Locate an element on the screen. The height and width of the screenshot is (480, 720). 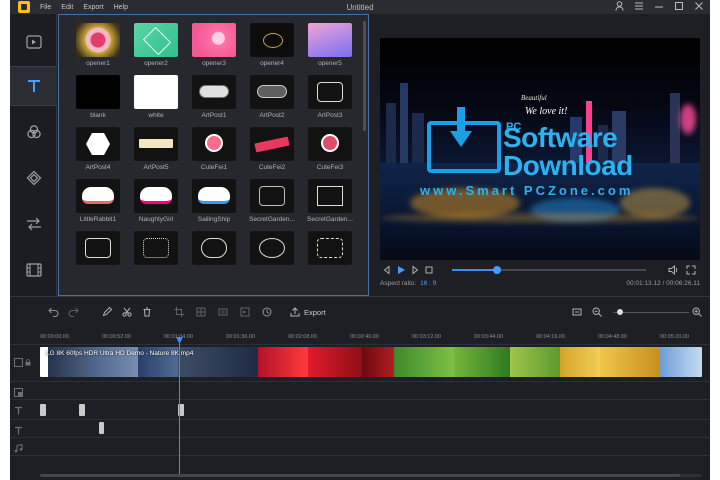
template-tile: white is located at coordinates (156, 98).